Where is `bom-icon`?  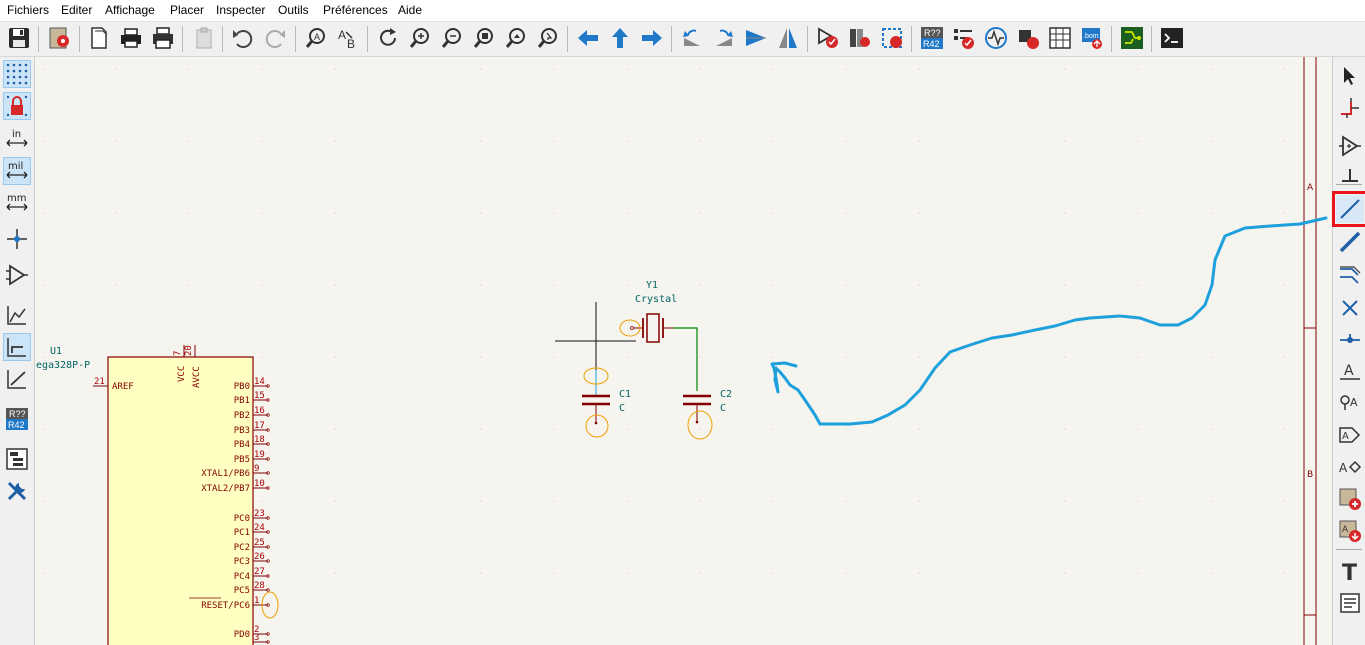
bom-icon is located at coordinates (1060, 38).